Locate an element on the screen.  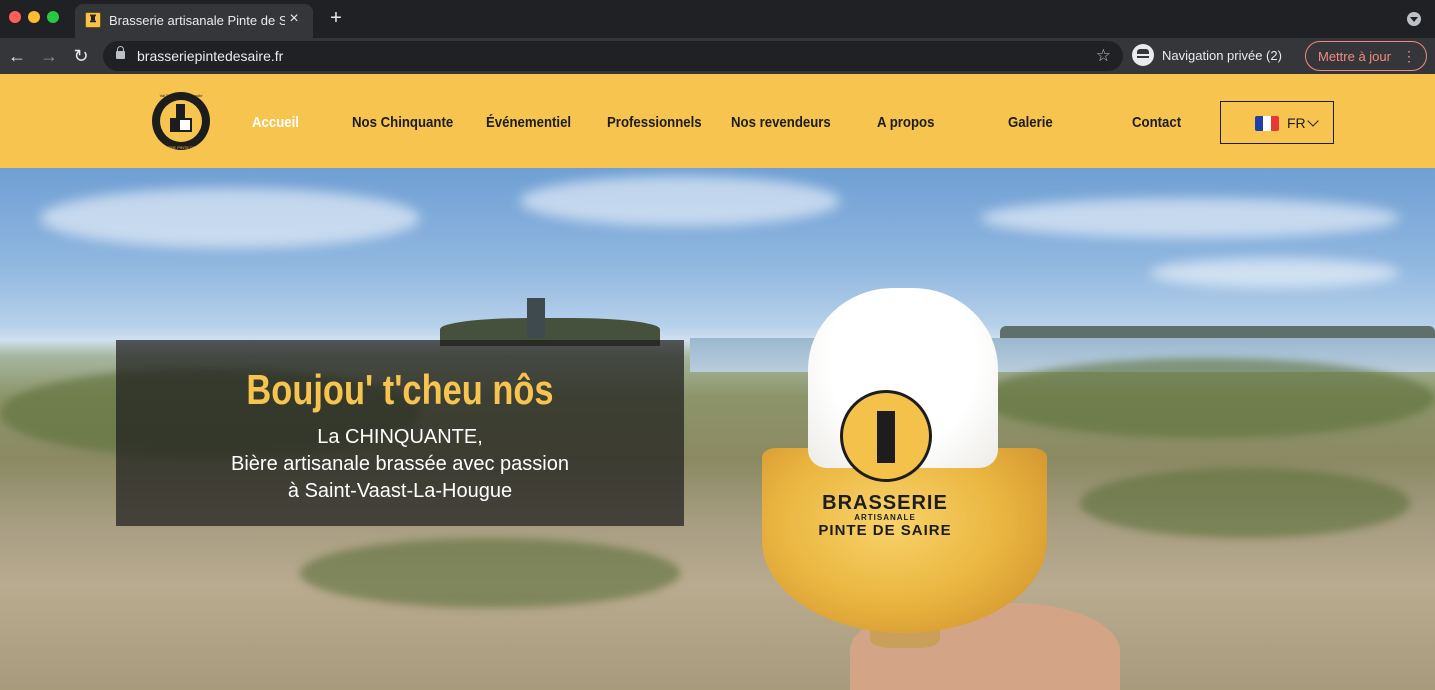
glass-brand-line1: BRASSERIE is located at coordinates (885, 503).